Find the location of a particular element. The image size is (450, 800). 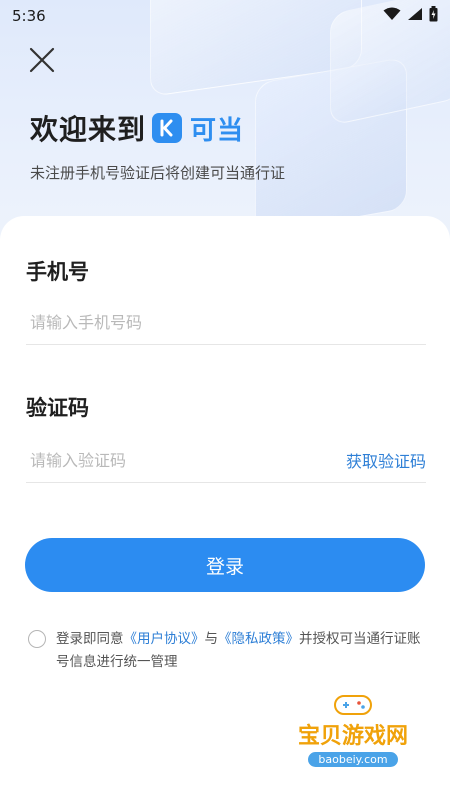

watermark: 宝贝游戏网 baobeiy.com is located at coordinates (353, 736).